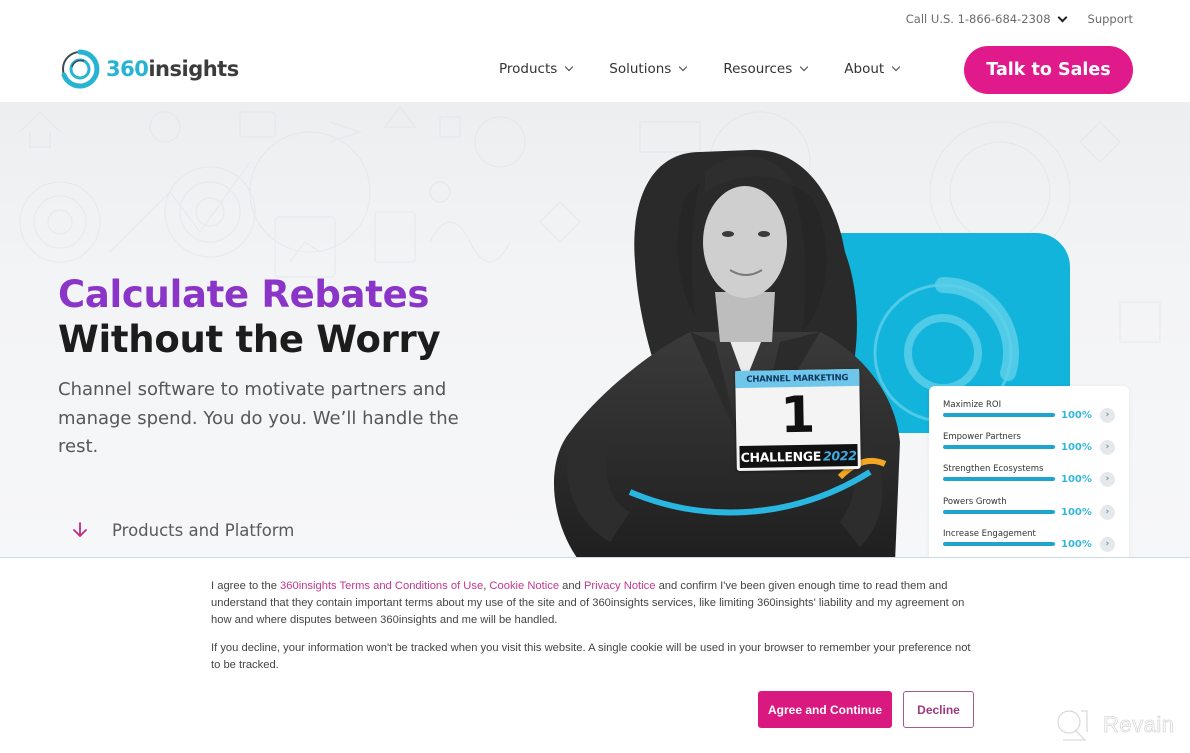 The height and width of the screenshot is (753, 1190). Describe the element at coordinates (758, 69) in the screenshot. I see `nav-label: Resources` at that location.